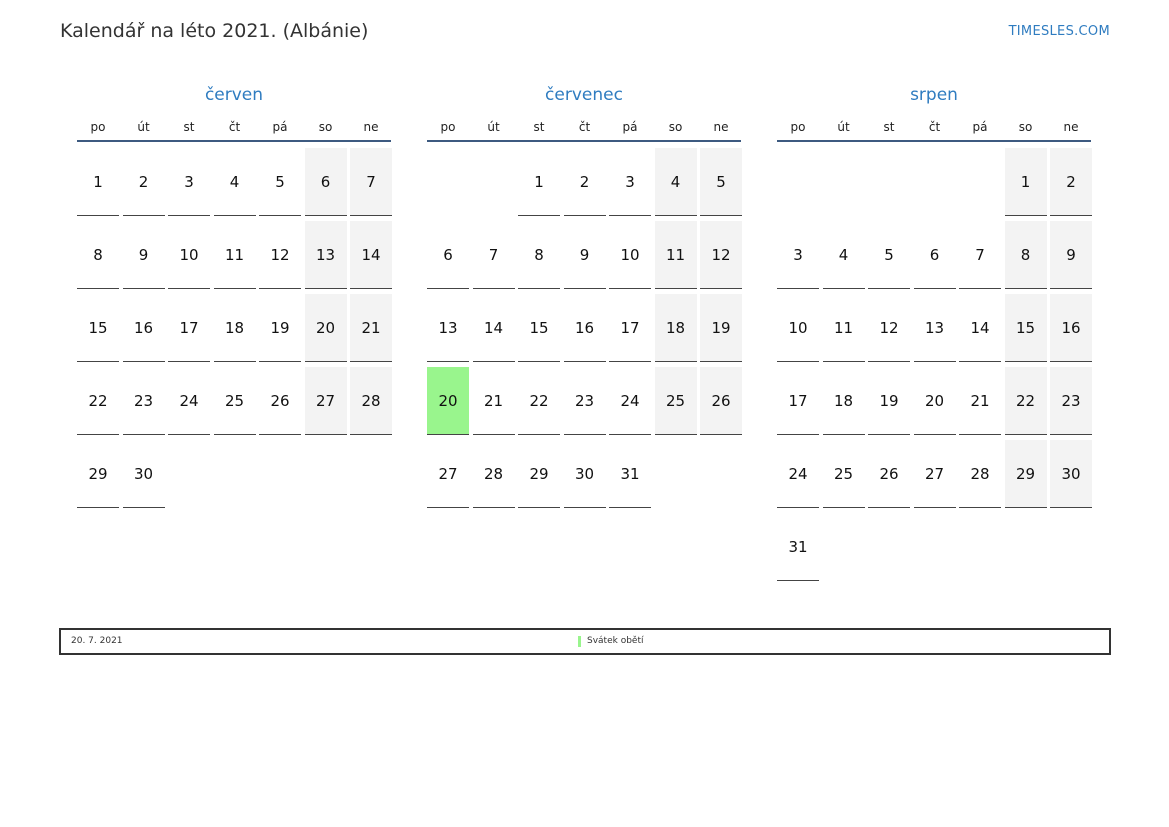 The image size is (1169, 827). What do you see at coordinates (585, 641) in the screenshot?
I see `holiday-legend: 20. 7. 2021 Svátek obětí` at bounding box center [585, 641].